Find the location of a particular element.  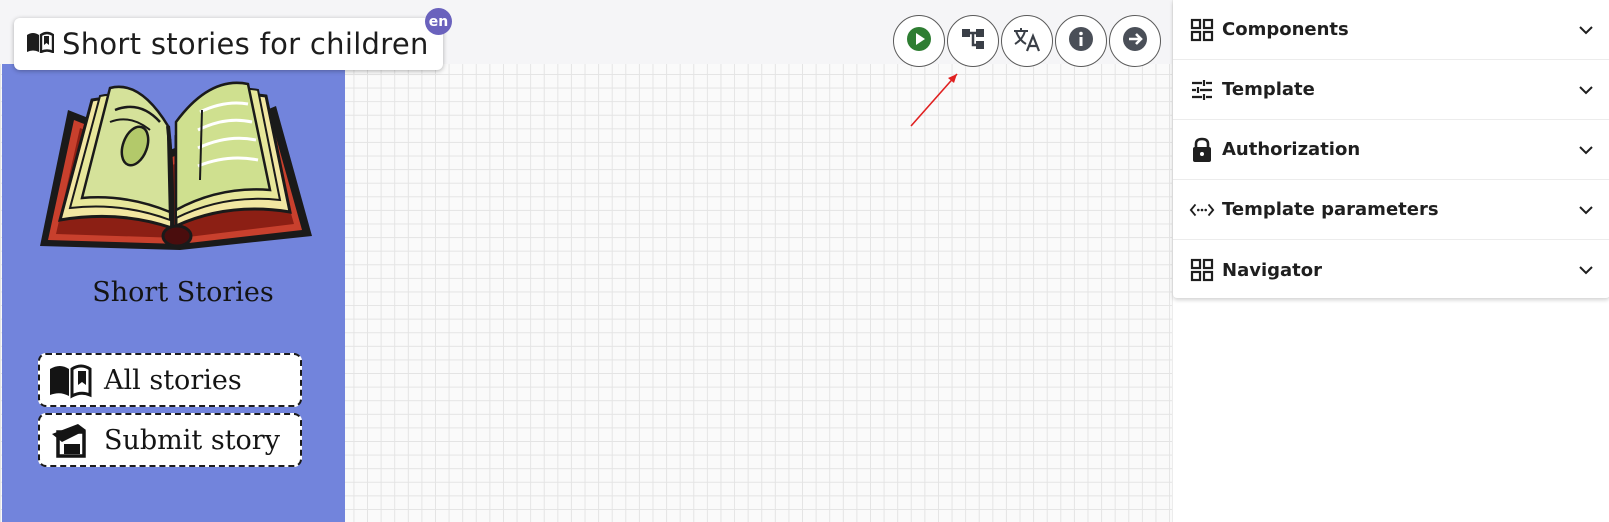

submit-story-button: Submit story is located at coordinates (170, 440).